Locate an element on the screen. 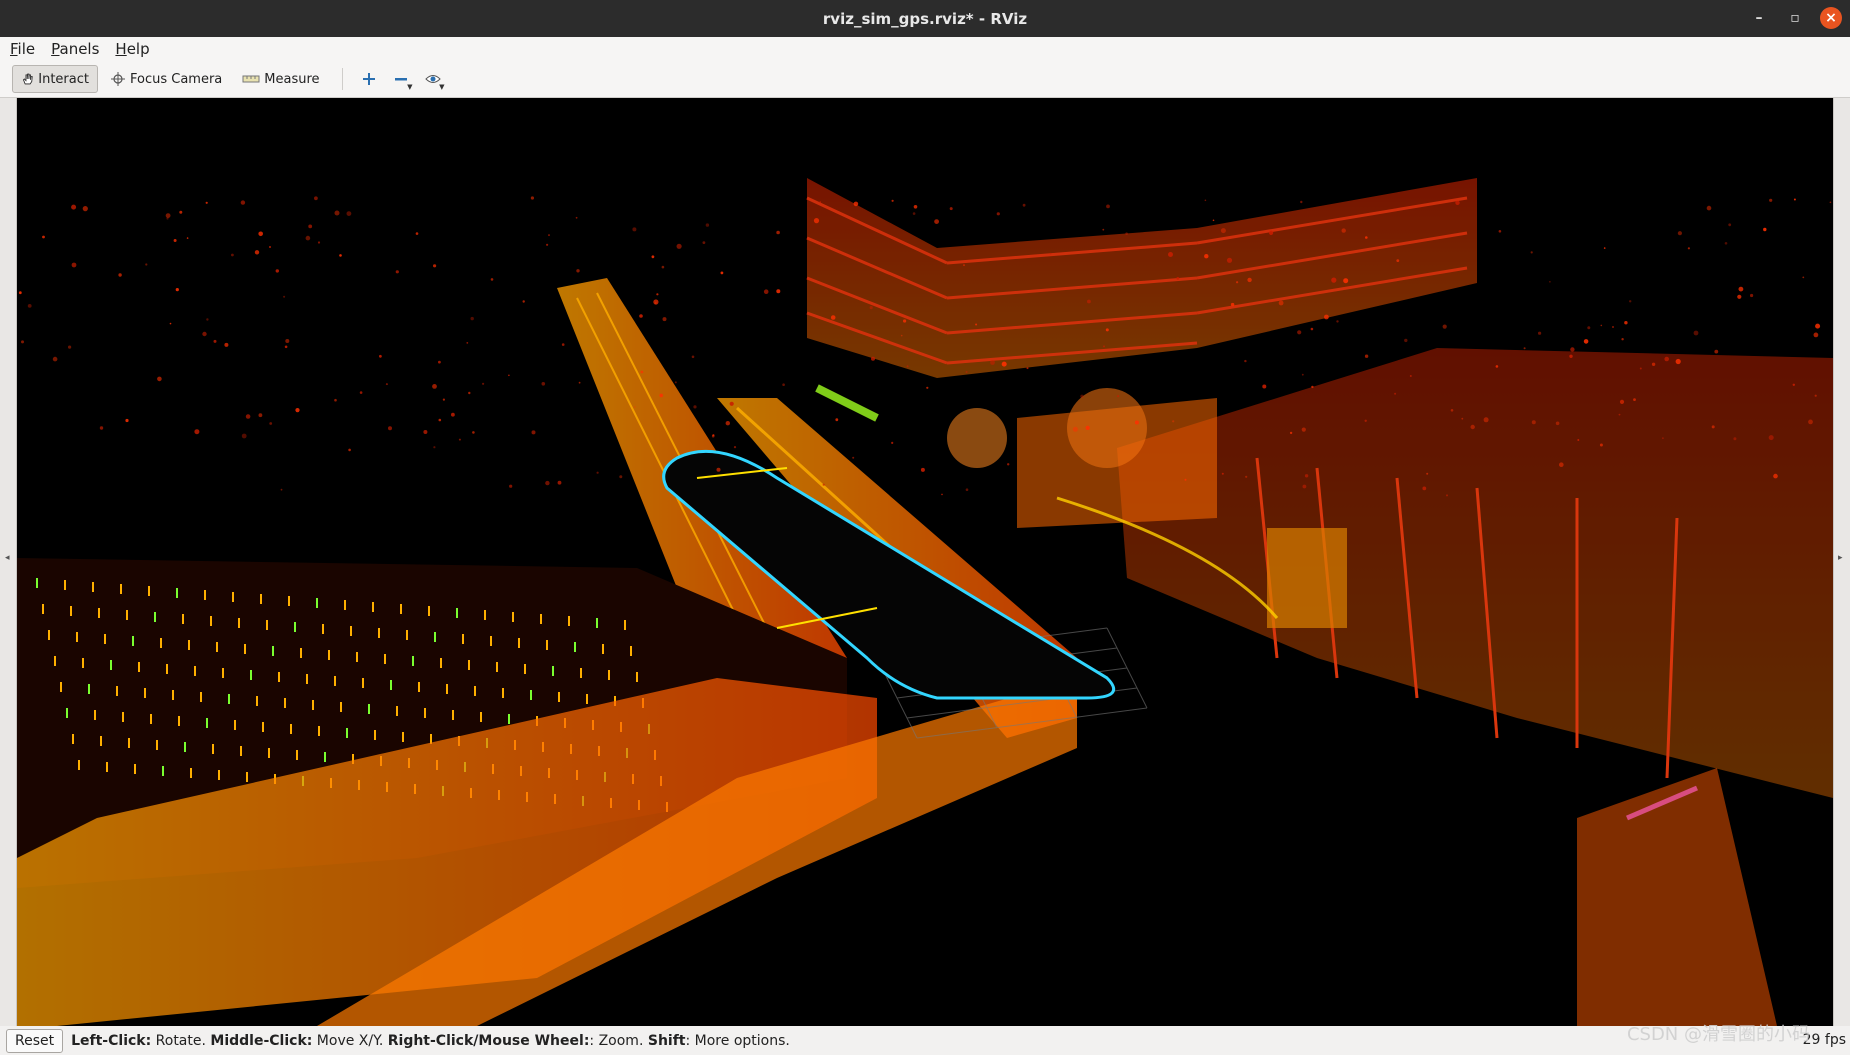  menu-file: File is located at coordinates (20, 49).